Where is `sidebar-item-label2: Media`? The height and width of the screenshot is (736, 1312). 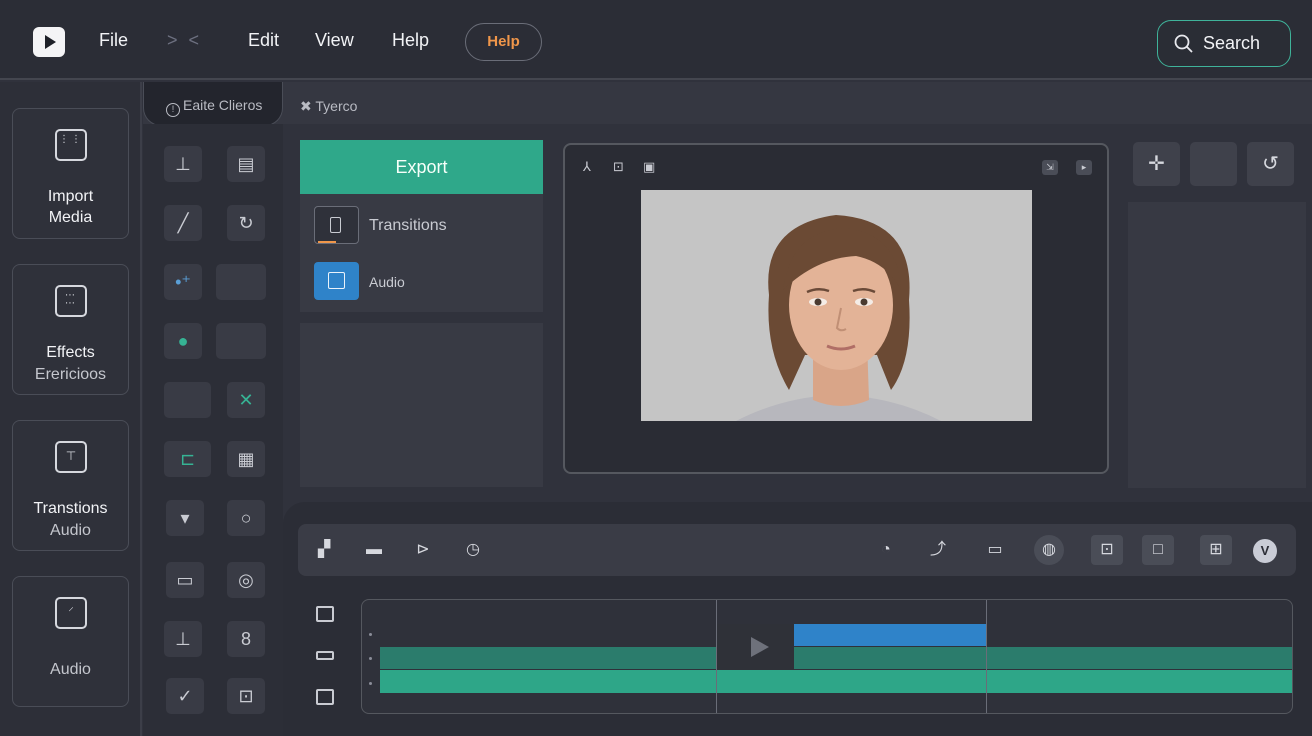 sidebar-item-label2: Media is located at coordinates (70, 217).